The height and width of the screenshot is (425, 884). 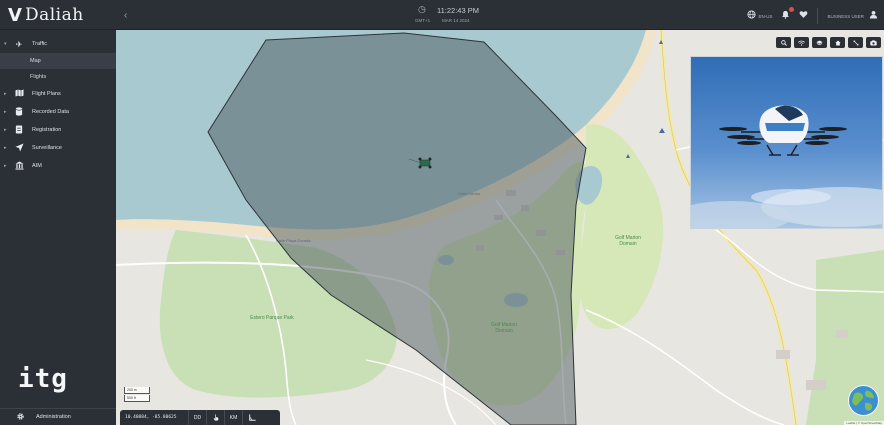 I want to click on cursor-coordinates: 10.40884, -85.80625, so click(x=151, y=417).